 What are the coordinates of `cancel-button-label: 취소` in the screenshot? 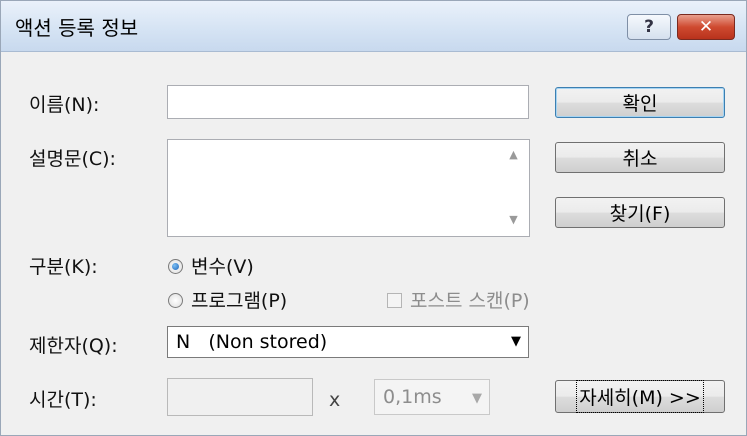 It's located at (640, 159).